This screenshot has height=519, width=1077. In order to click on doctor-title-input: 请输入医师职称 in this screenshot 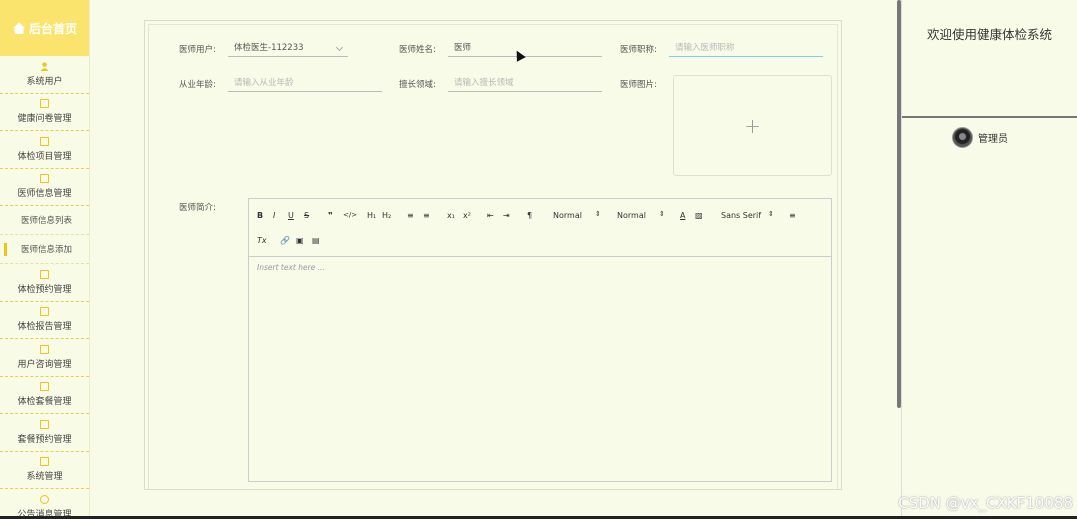, I will do `click(746, 48)`.